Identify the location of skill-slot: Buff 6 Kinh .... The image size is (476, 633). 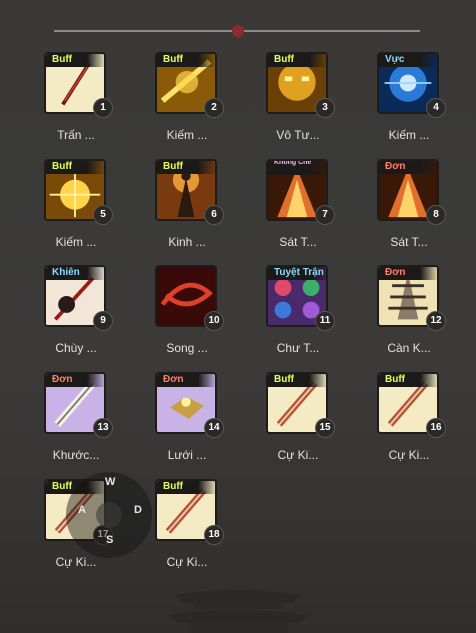
(167, 214).